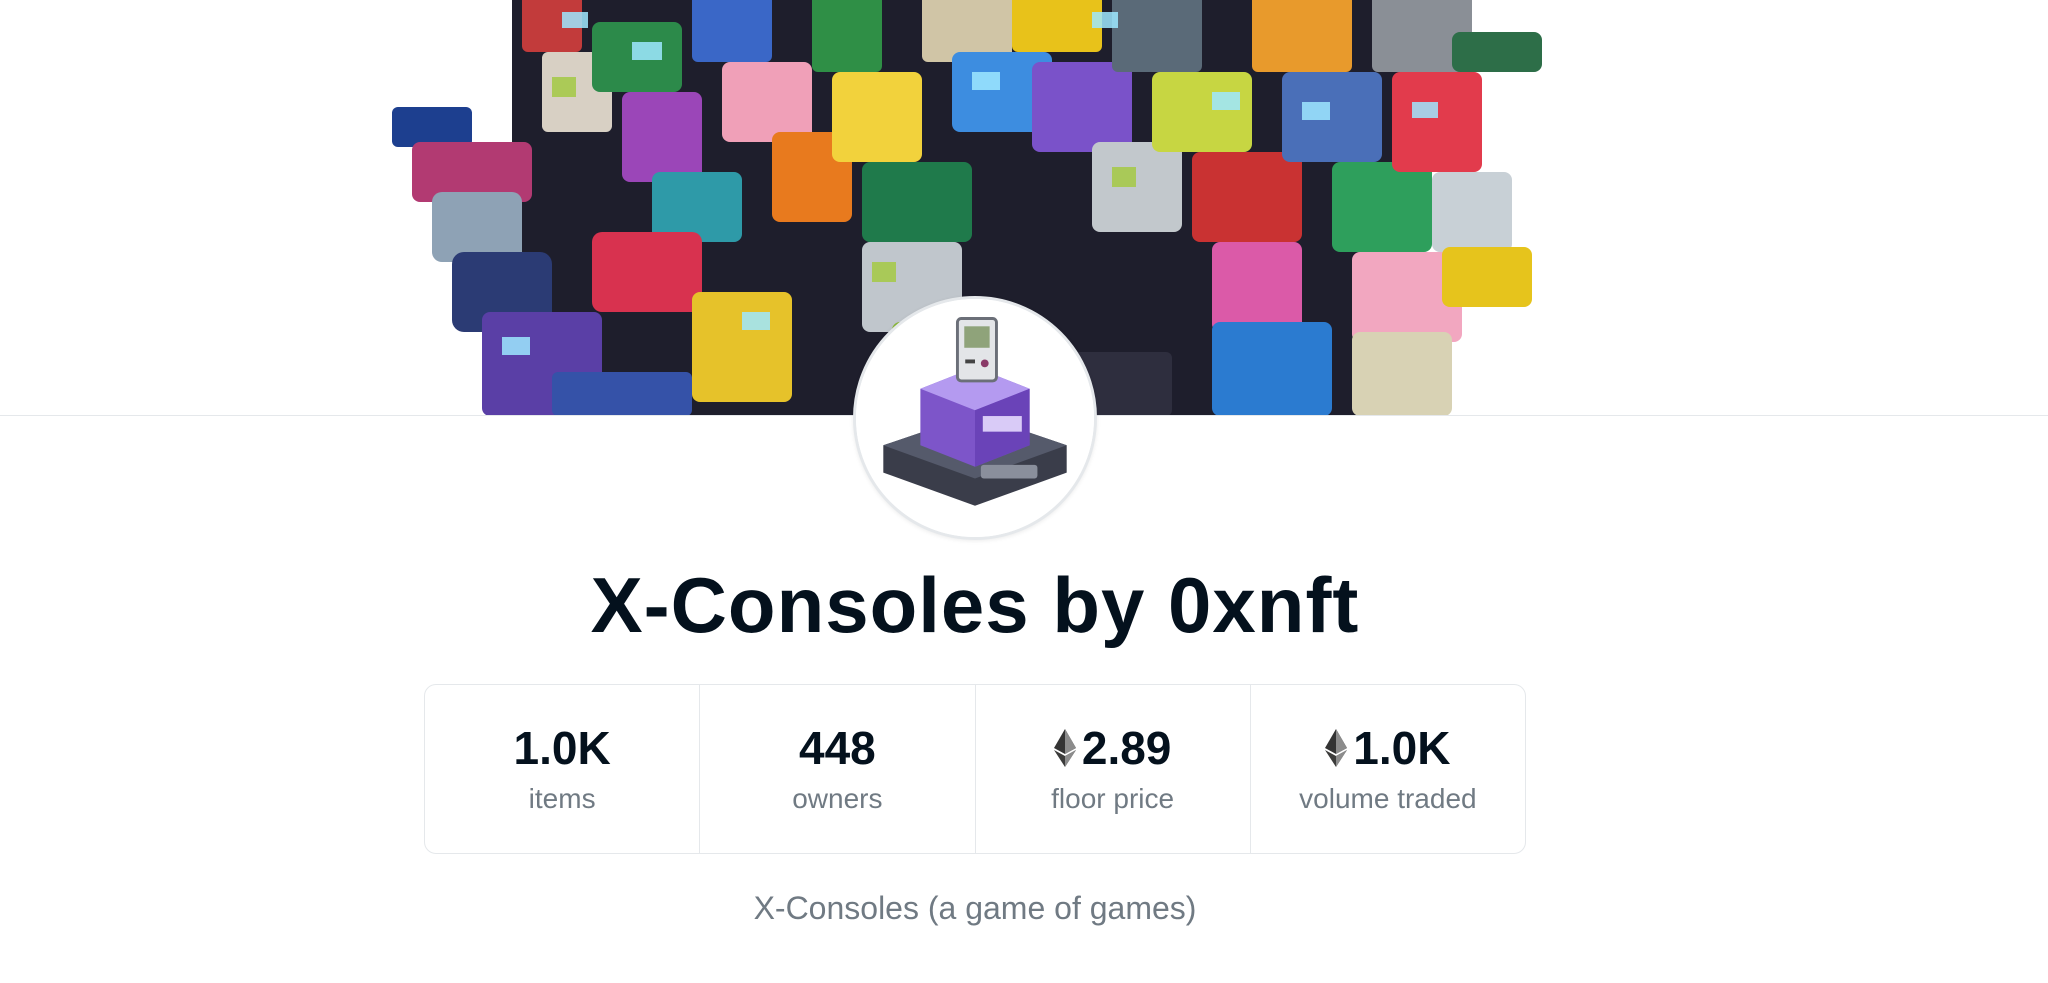 The image size is (2048, 983). What do you see at coordinates (975, 605) in the screenshot?
I see `collection-title: X-Consoles by 0xnft` at bounding box center [975, 605].